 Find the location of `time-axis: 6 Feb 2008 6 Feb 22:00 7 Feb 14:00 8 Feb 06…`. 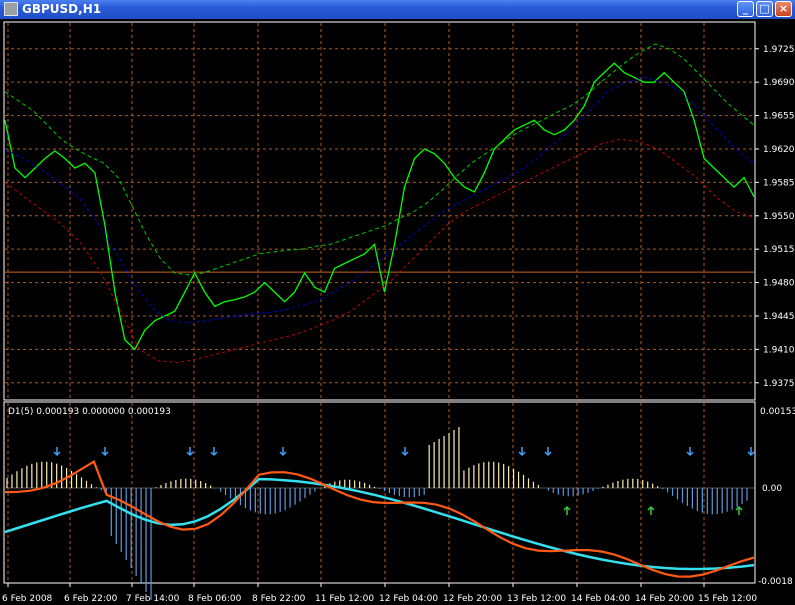

time-axis: 6 Feb 2008 6 Feb 22:00 7 Feb 14:00 8 Feb 06… is located at coordinates (379, 593).